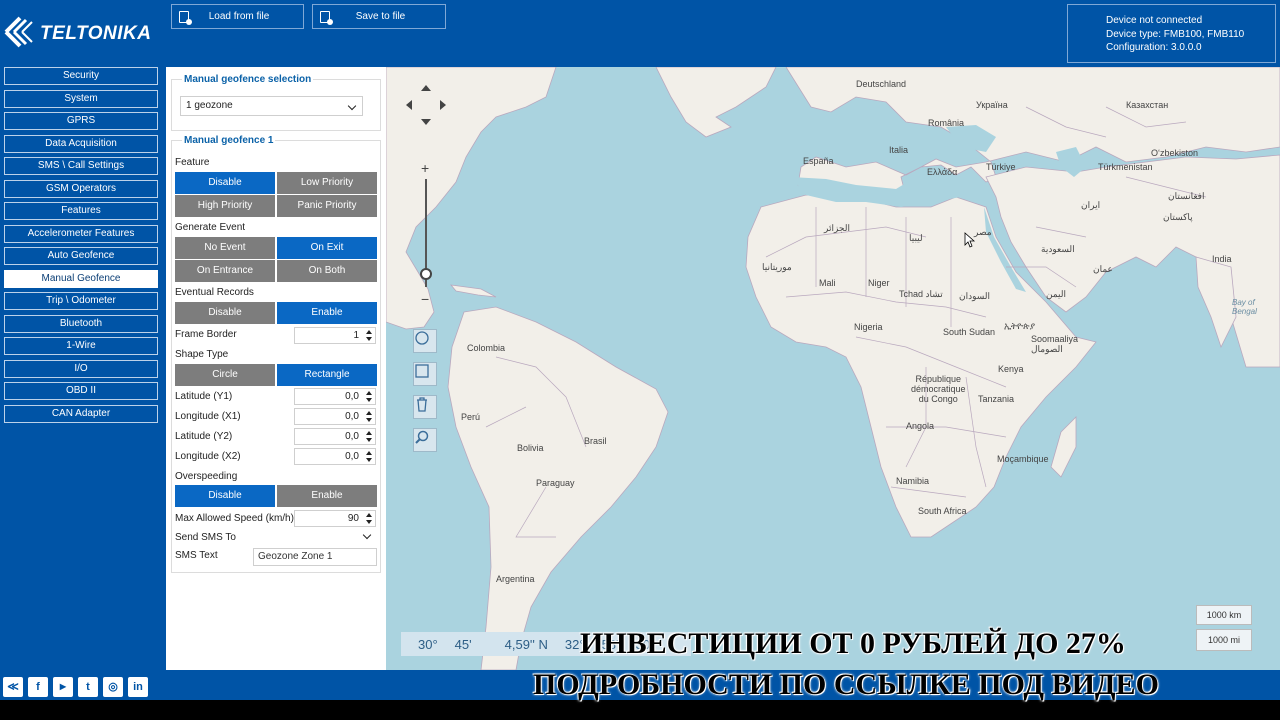 The width and height of the screenshot is (1280, 720). I want to click on shape-rectangle-button: Rectangle, so click(327, 375).